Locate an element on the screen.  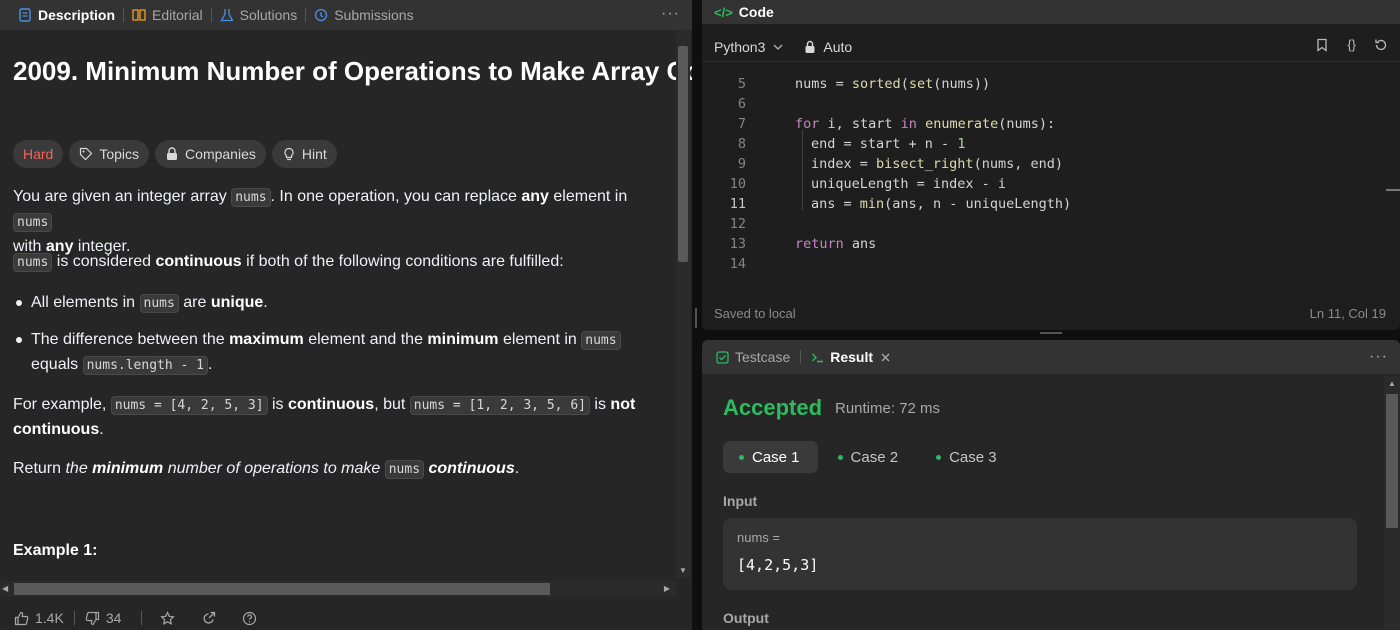
code-text: end = start + n - 1 is located at coordinates (888, 144).